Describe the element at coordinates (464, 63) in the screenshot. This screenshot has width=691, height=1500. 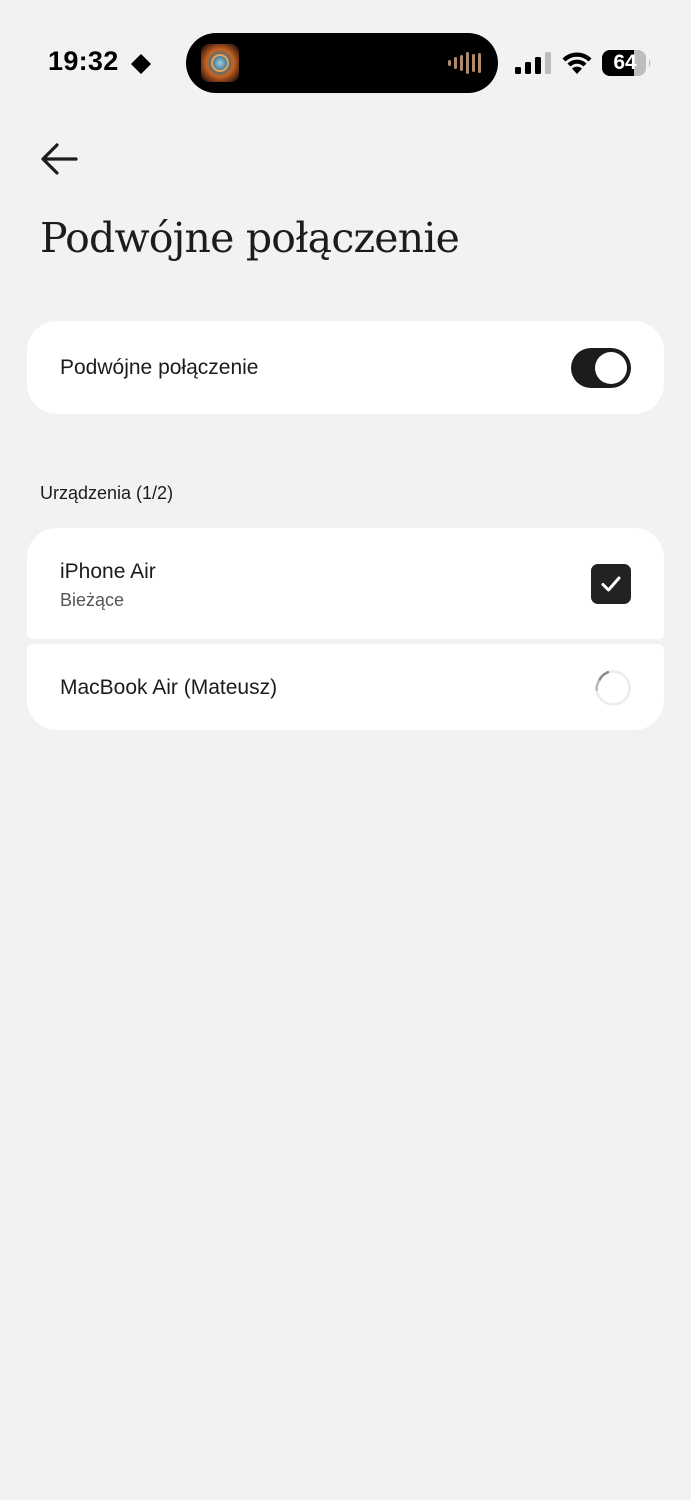
I see `audio-waveform-icon` at that location.